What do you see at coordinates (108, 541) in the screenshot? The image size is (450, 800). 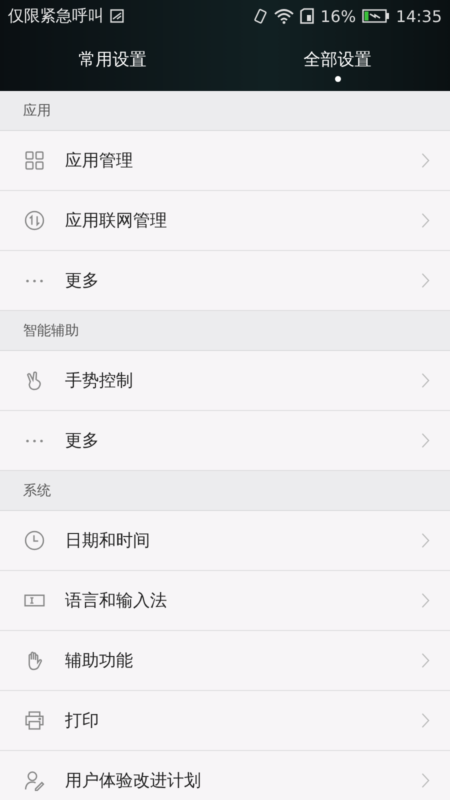 I see `row-label: 日期和时间` at bounding box center [108, 541].